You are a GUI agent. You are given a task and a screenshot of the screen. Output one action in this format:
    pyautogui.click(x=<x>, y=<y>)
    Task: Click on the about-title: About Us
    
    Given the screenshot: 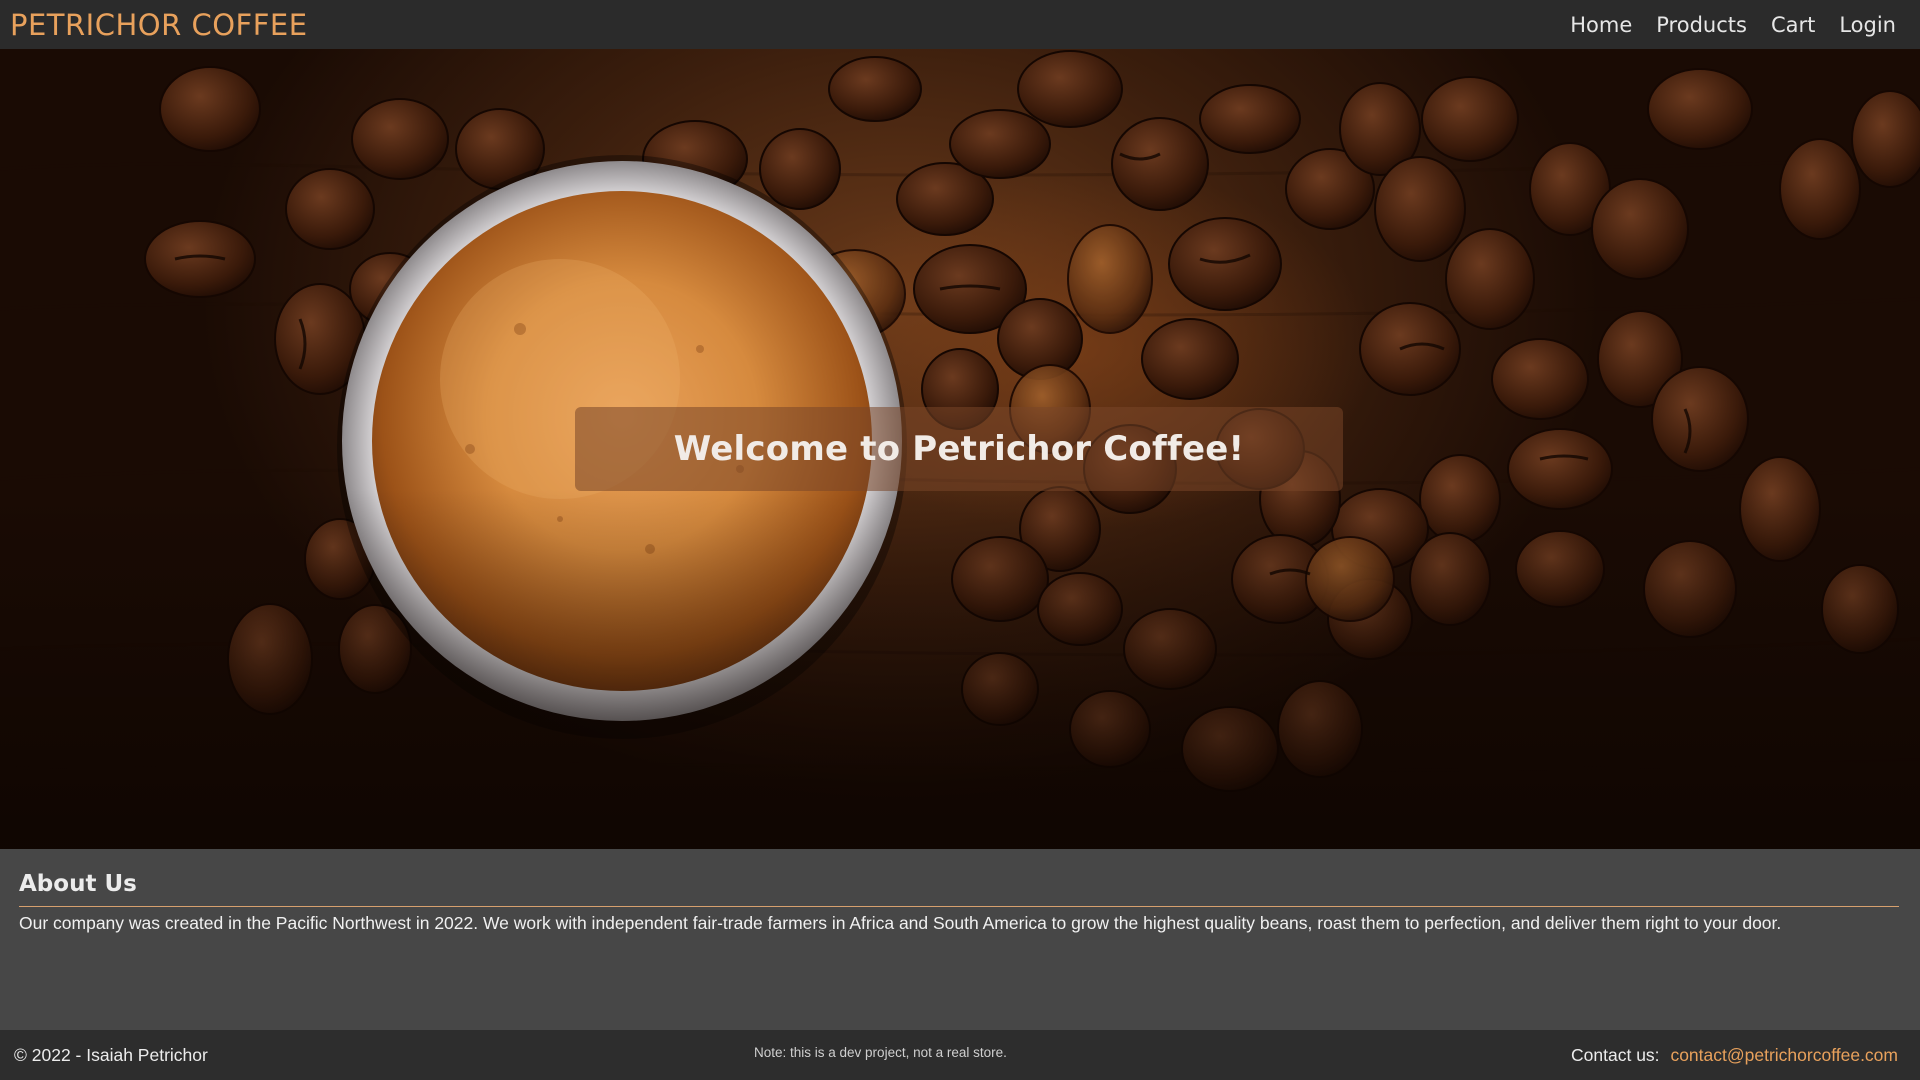 What is the action you would take?
    pyautogui.click(x=78, y=884)
    